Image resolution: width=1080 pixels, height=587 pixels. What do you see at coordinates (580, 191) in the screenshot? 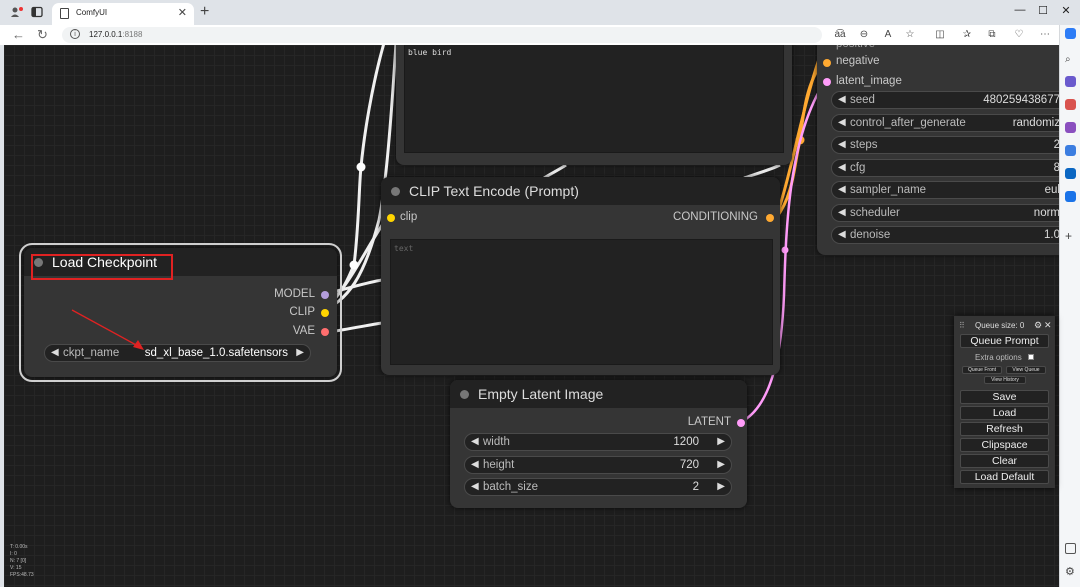
I see `node-title-bar: CLIP Text Encode (Prompt)` at bounding box center [580, 191].